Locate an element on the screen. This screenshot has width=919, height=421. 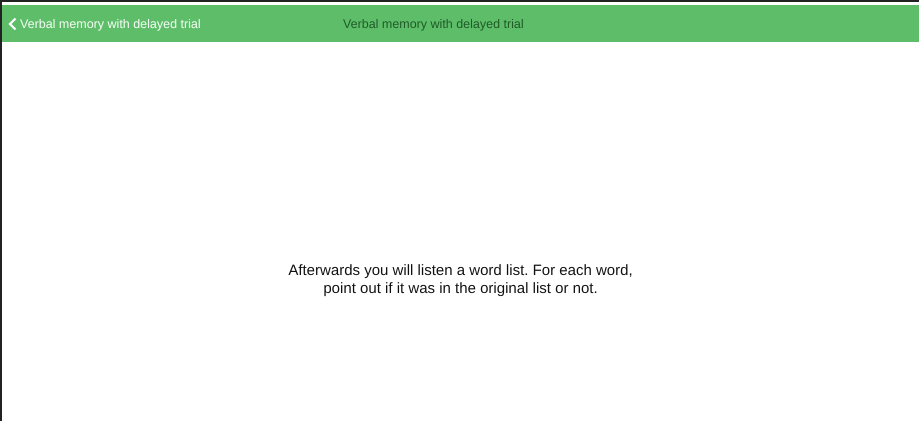
back-chevron-icon is located at coordinates (12, 23).